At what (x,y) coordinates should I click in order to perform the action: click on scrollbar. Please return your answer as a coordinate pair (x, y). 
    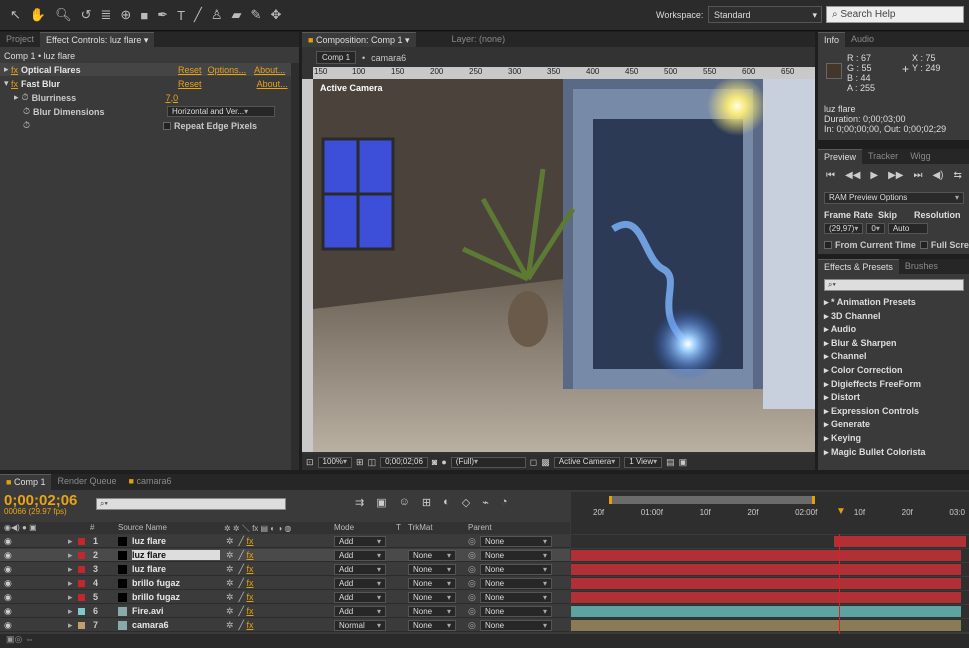
    Looking at the image, I should click on (295, 266).